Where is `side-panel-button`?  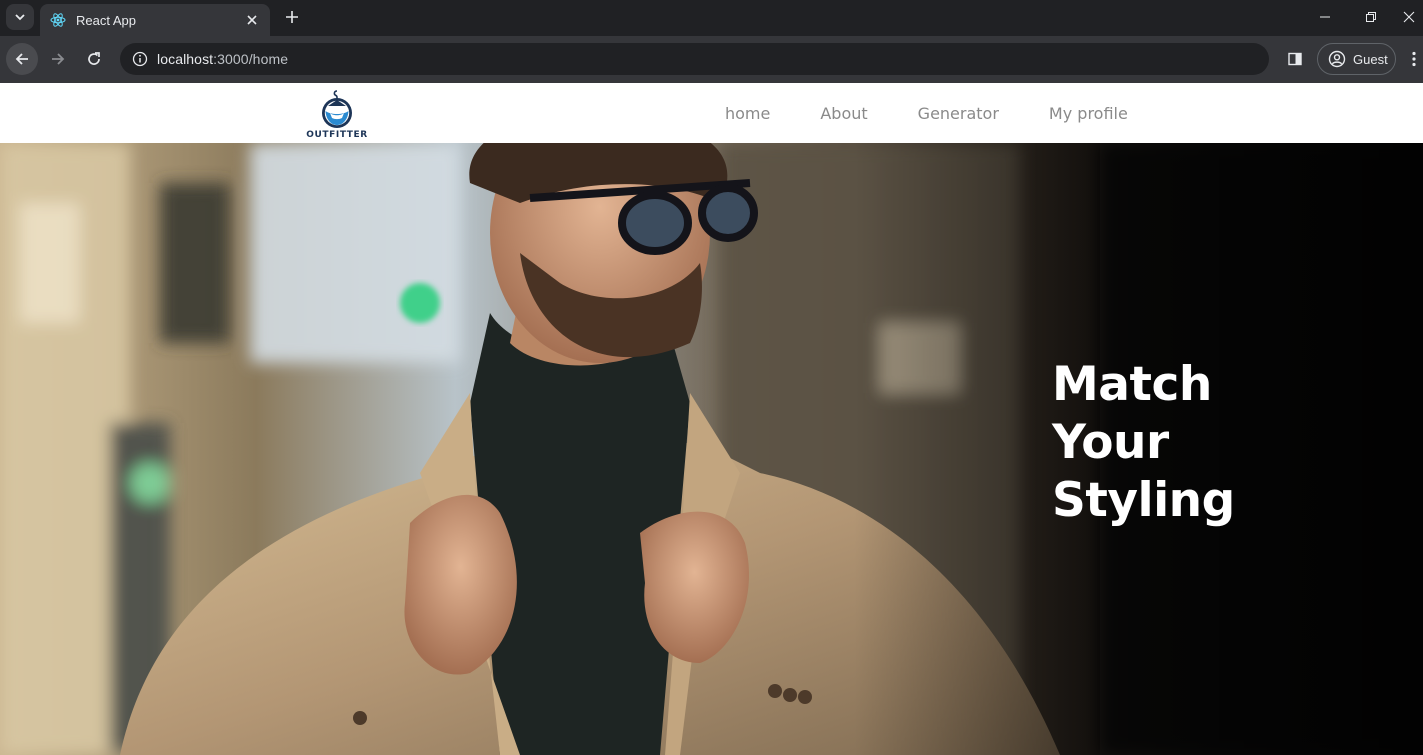 side-panel-button is located at coordinates (1295, 59).